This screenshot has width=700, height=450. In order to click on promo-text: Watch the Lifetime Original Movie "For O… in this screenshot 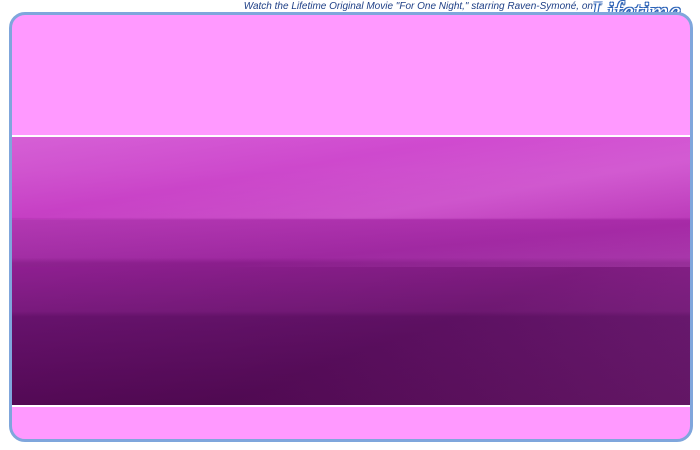, I will do `click(418, 6)`.